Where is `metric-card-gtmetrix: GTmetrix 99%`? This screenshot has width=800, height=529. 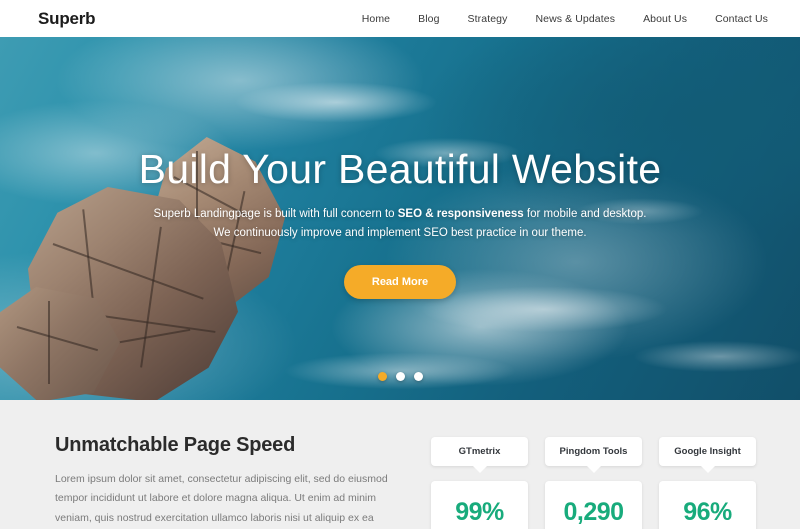
metric-card-gtmetrix: GTmetrix 99% is located at coordinates (479, 483).